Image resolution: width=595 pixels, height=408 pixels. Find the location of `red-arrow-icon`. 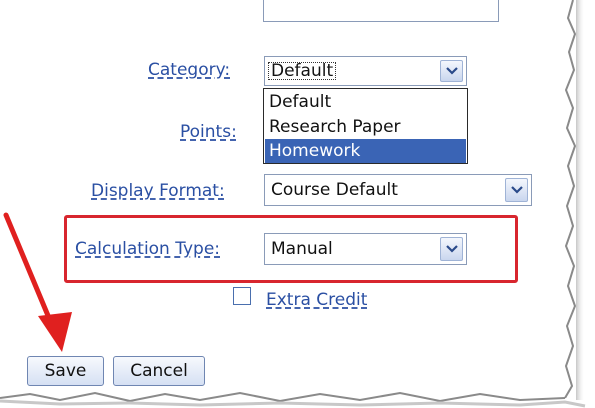

red-arrow-icon is located at coordinates (37, 282).